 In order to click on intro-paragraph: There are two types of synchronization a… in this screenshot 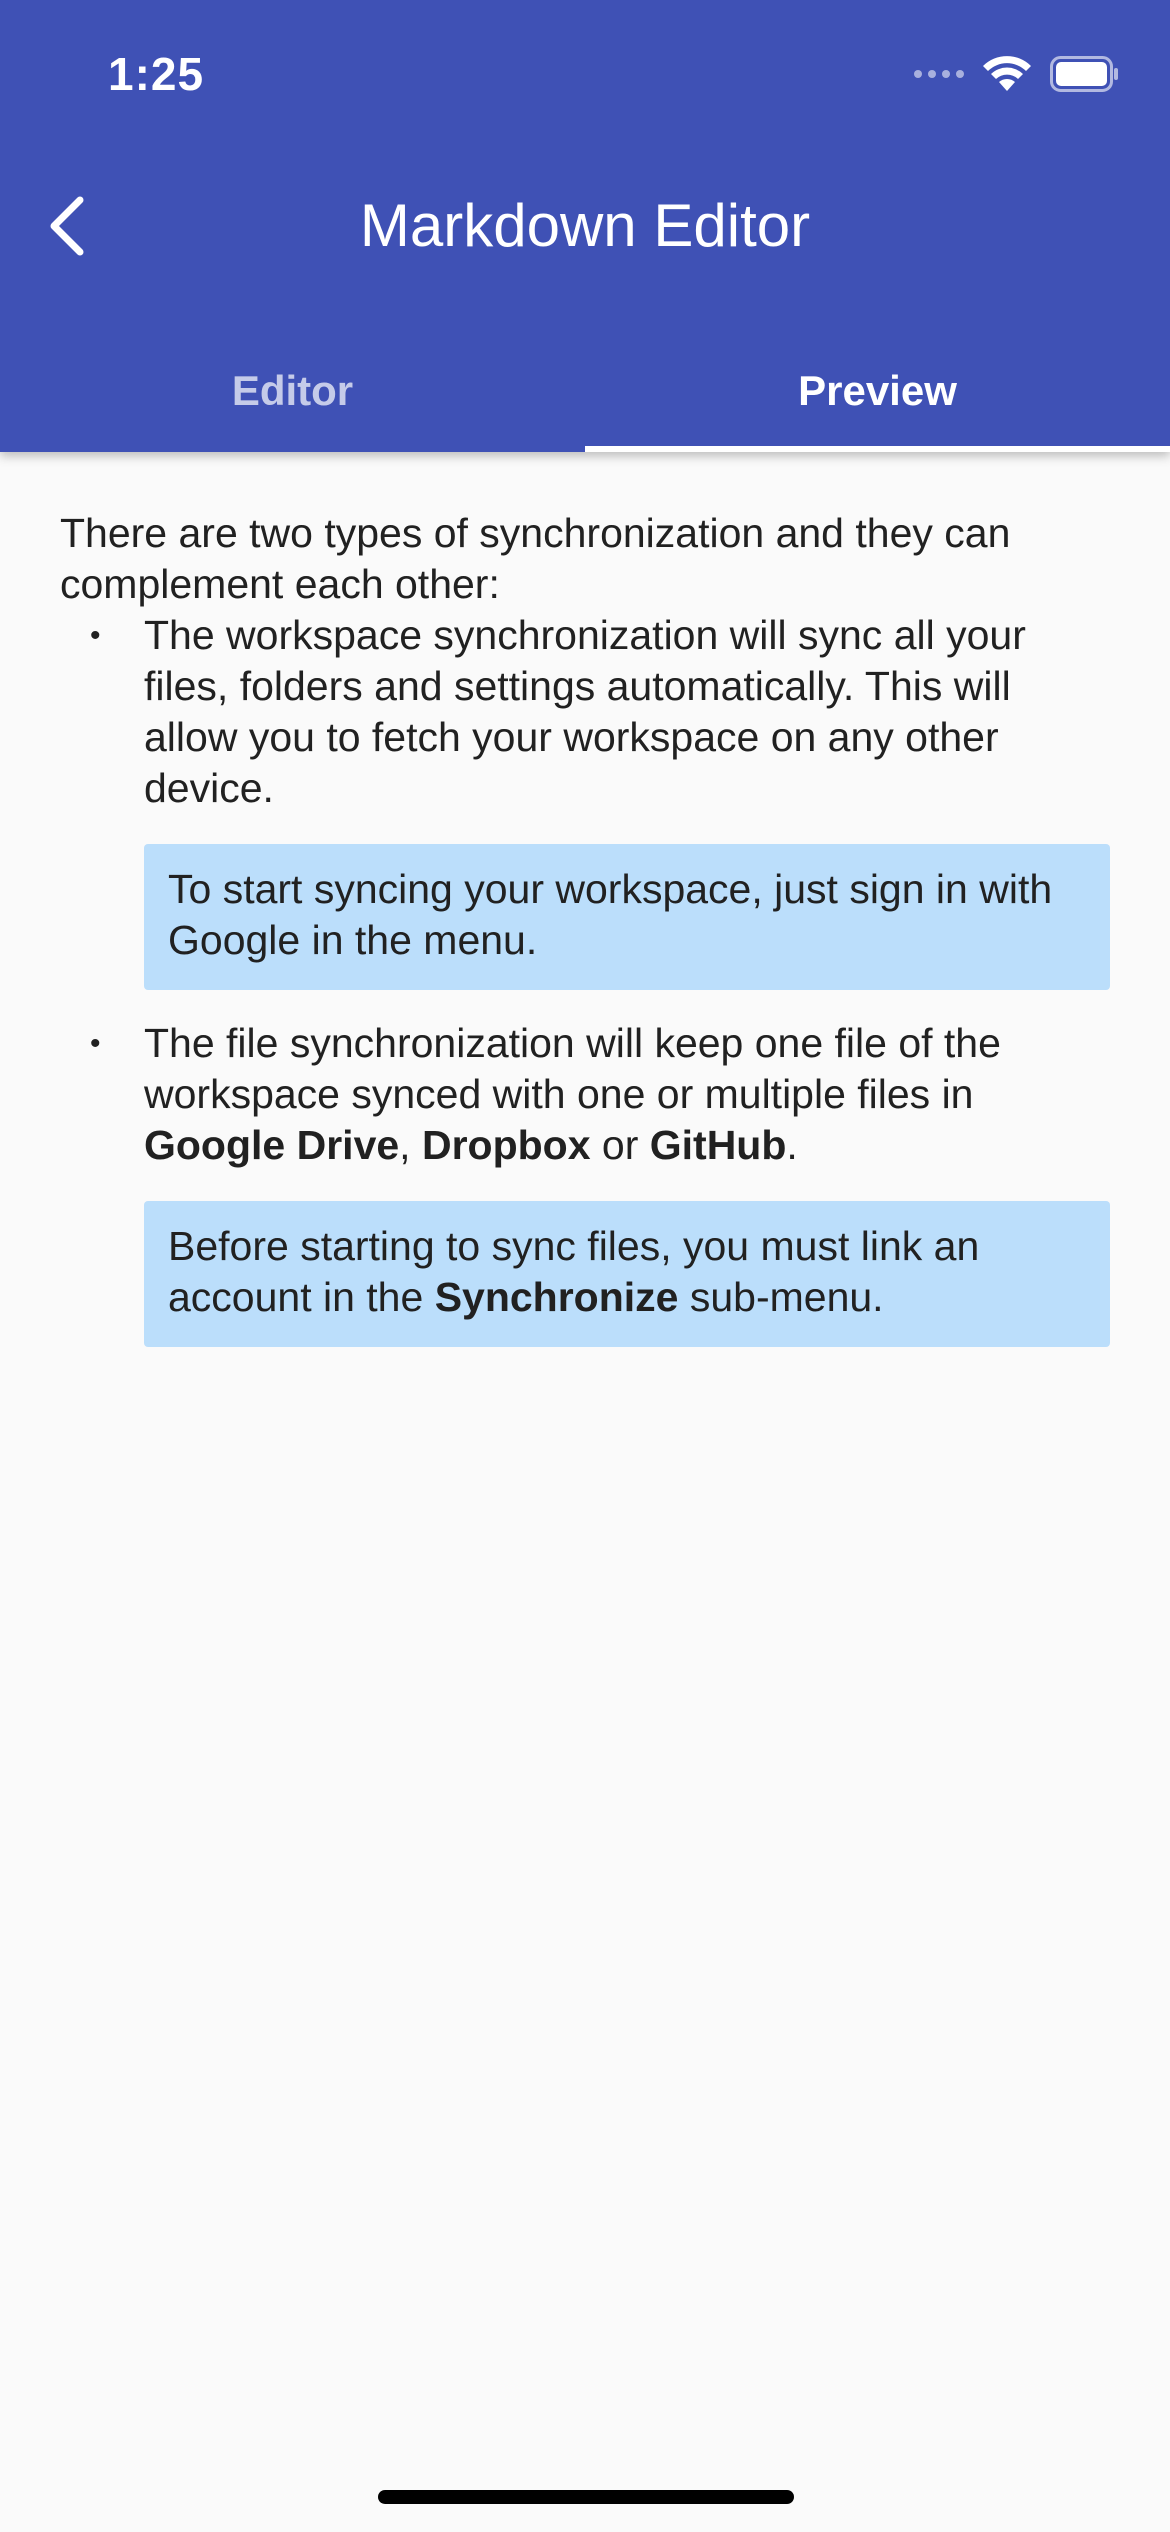, I will do `click(535, 558)`.